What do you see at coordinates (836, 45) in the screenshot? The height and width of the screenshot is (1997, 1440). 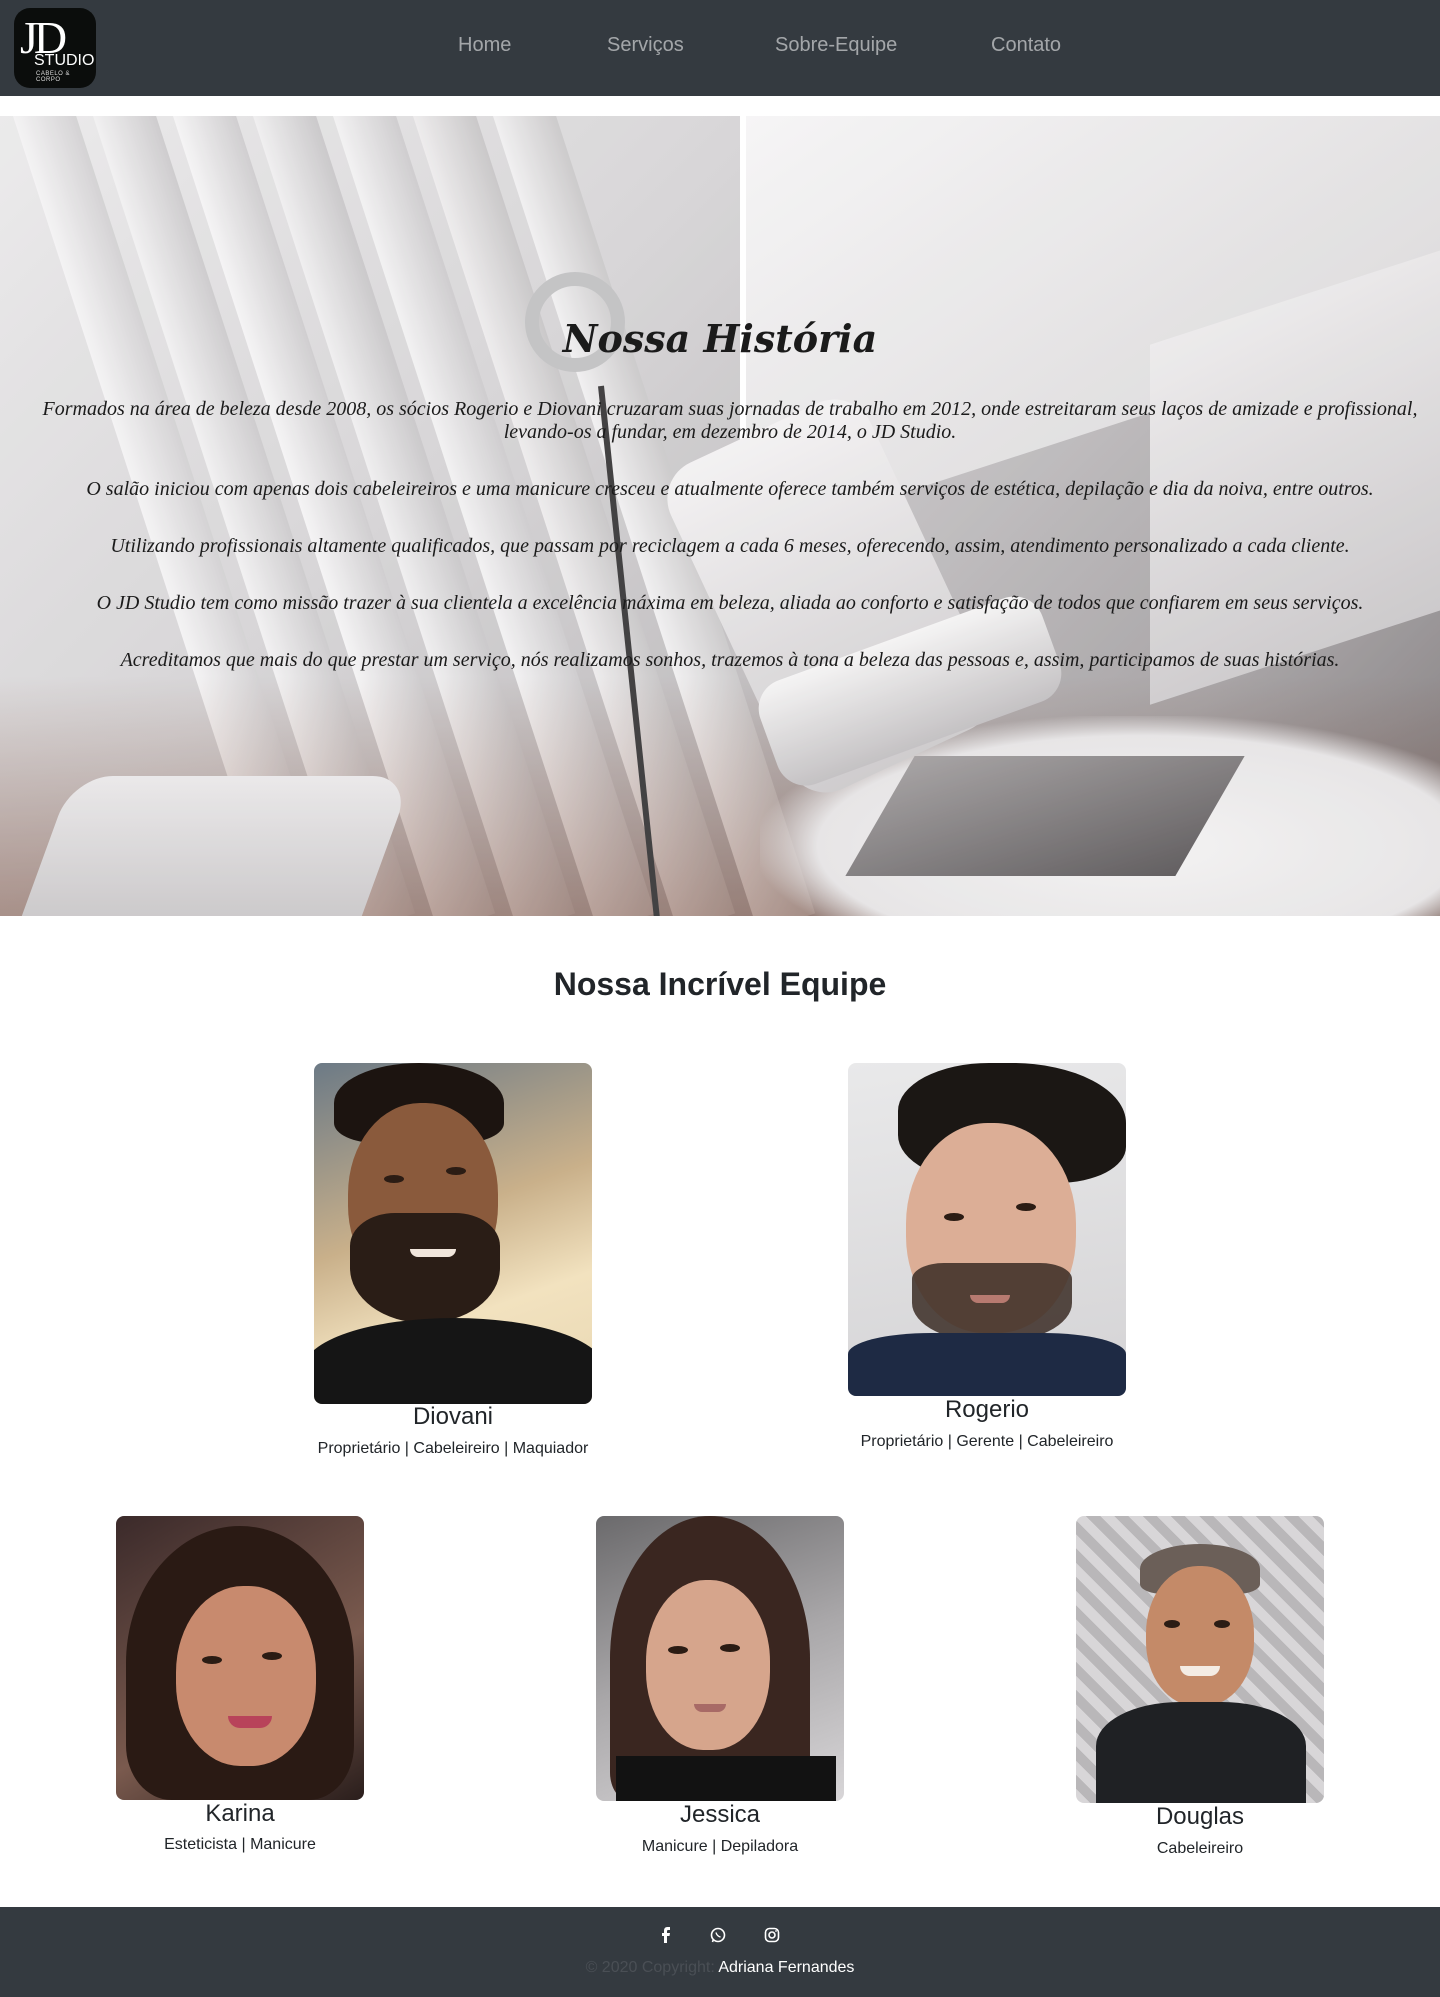 I see `nav-sobre-equipe: Sobre-Equipe` at bounding box center [836, 45].